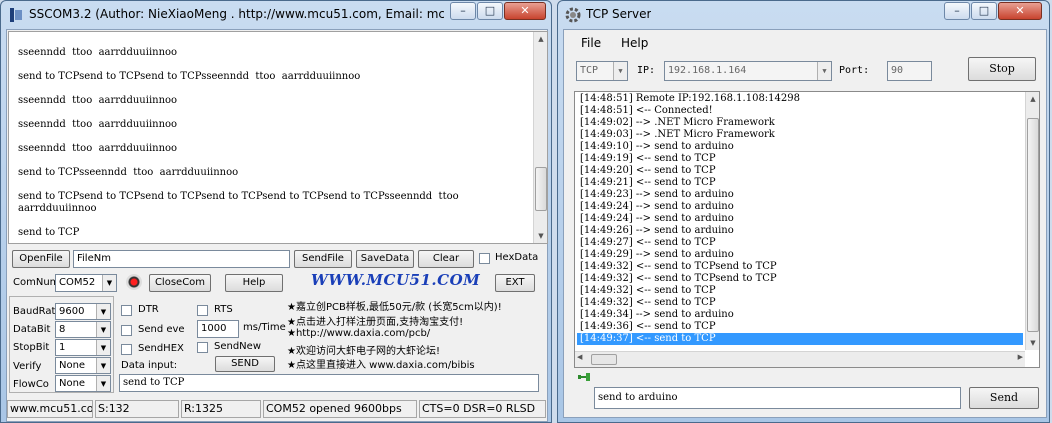 The image size is (1052, 423). What do you see at coordinates (264, 327) in the screenshot?
I see `ms-time-label: ms/Time` at bounding box center [264, 327].